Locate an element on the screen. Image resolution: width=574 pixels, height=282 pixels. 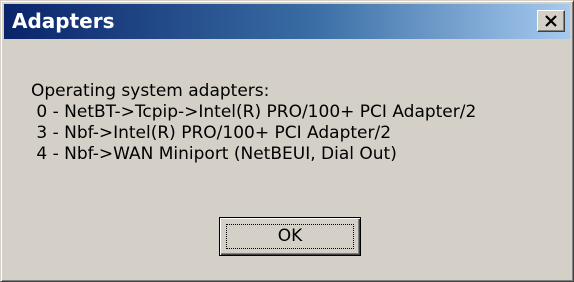
title-bar: Adapters is located at coordinates (287, 21).